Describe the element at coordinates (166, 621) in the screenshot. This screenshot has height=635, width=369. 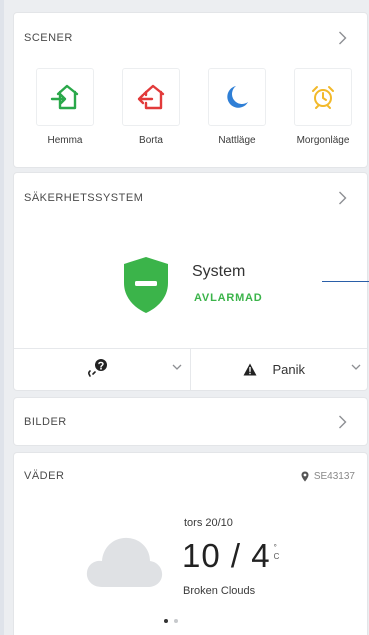
I see `page-dot-active` at that location.